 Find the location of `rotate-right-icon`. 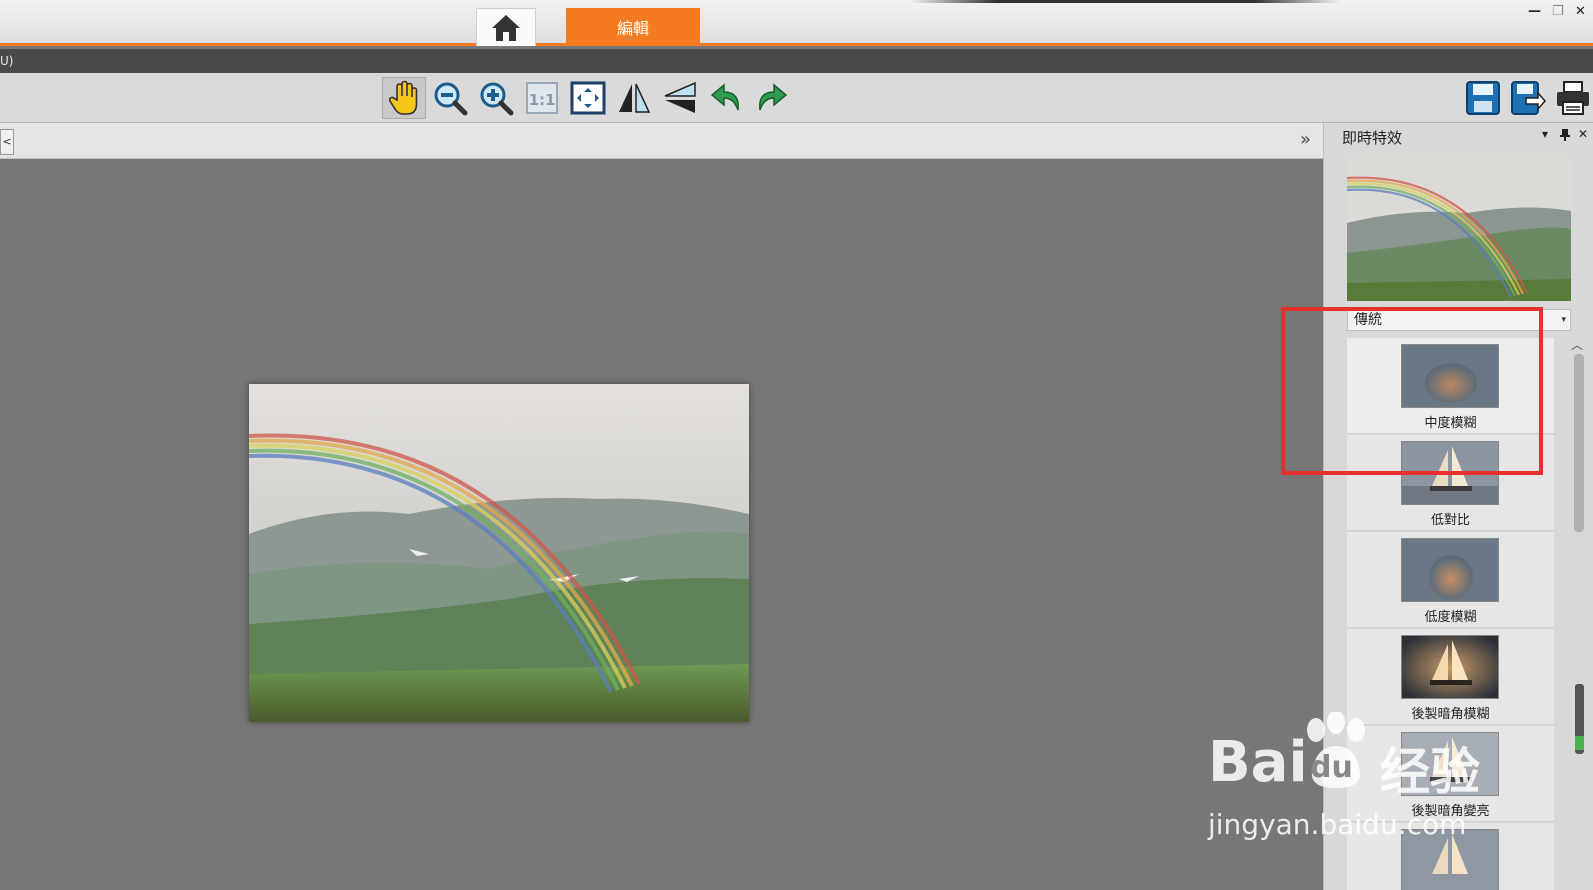

rotate-right-icon is located at coordinates (773, 97).